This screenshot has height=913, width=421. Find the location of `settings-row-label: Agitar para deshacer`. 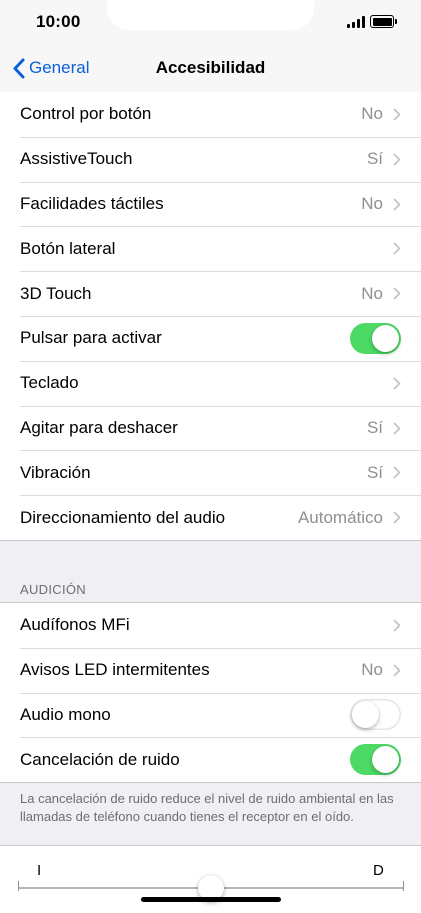

settings-row-label: Agitar para deshacer is located at coordinates (99, 427).